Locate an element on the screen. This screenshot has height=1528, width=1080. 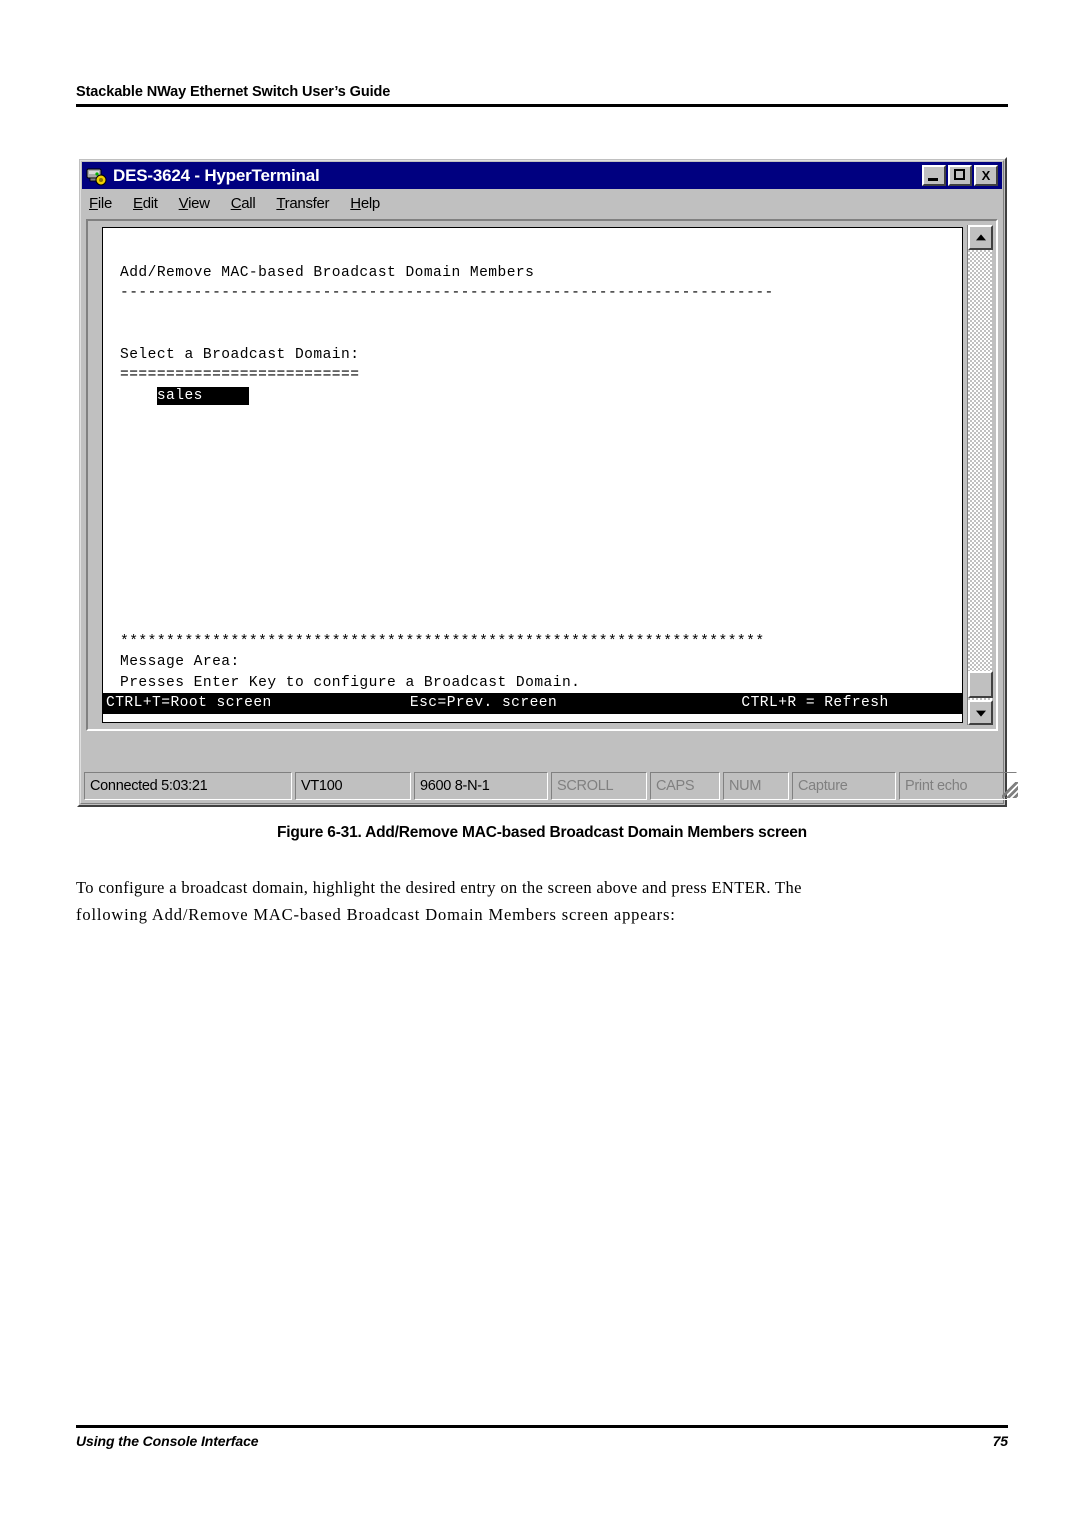
modem-icon is located at coordinates (97, 176).